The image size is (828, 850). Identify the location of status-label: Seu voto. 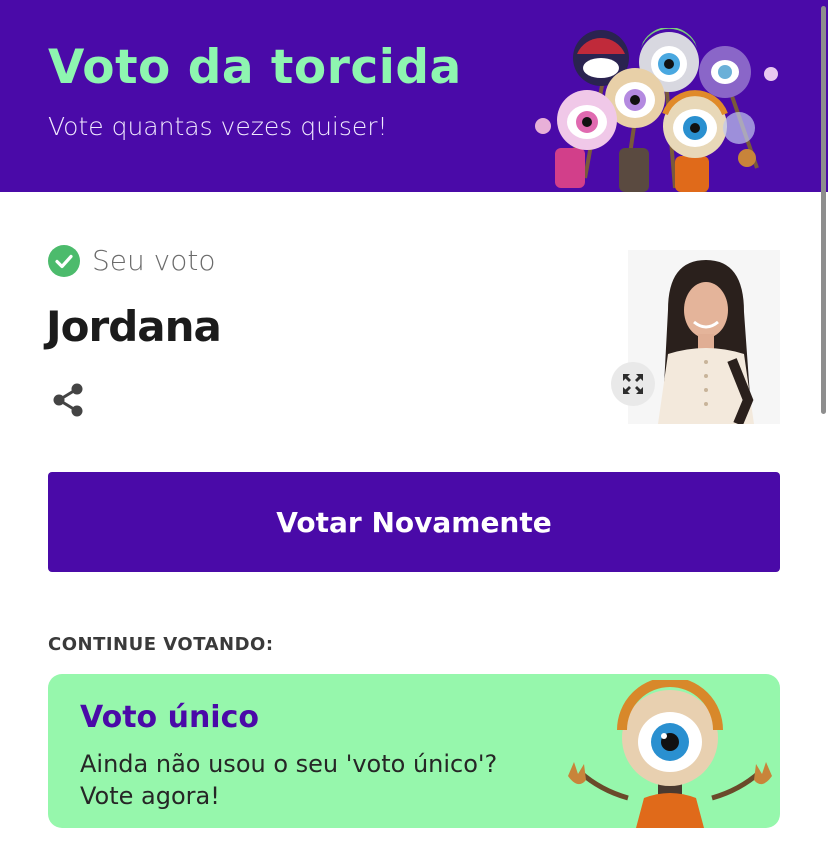
(154, 260).